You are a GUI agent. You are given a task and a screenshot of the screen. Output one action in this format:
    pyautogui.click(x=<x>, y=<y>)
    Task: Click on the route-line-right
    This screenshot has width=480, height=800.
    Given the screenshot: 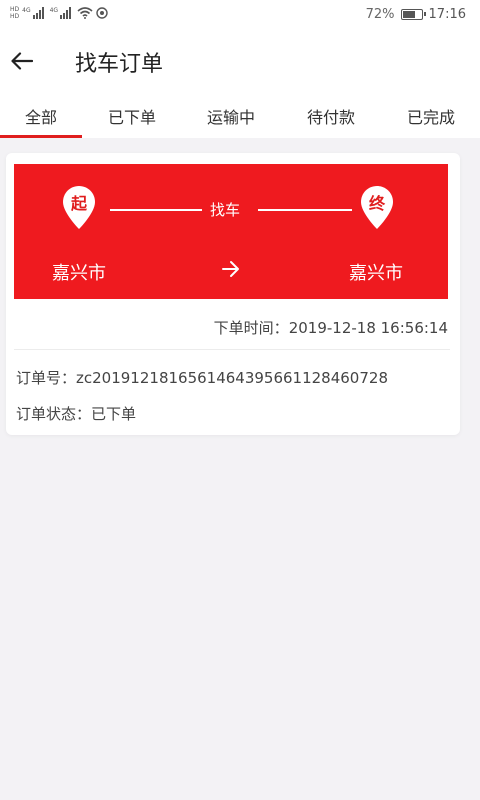 What is the action you would take?
    pyautogui.click(x=305, y=210)
    